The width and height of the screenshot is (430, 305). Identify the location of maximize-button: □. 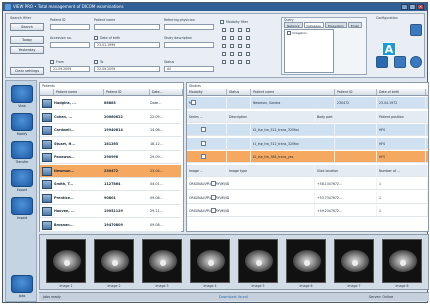
(412, 7).